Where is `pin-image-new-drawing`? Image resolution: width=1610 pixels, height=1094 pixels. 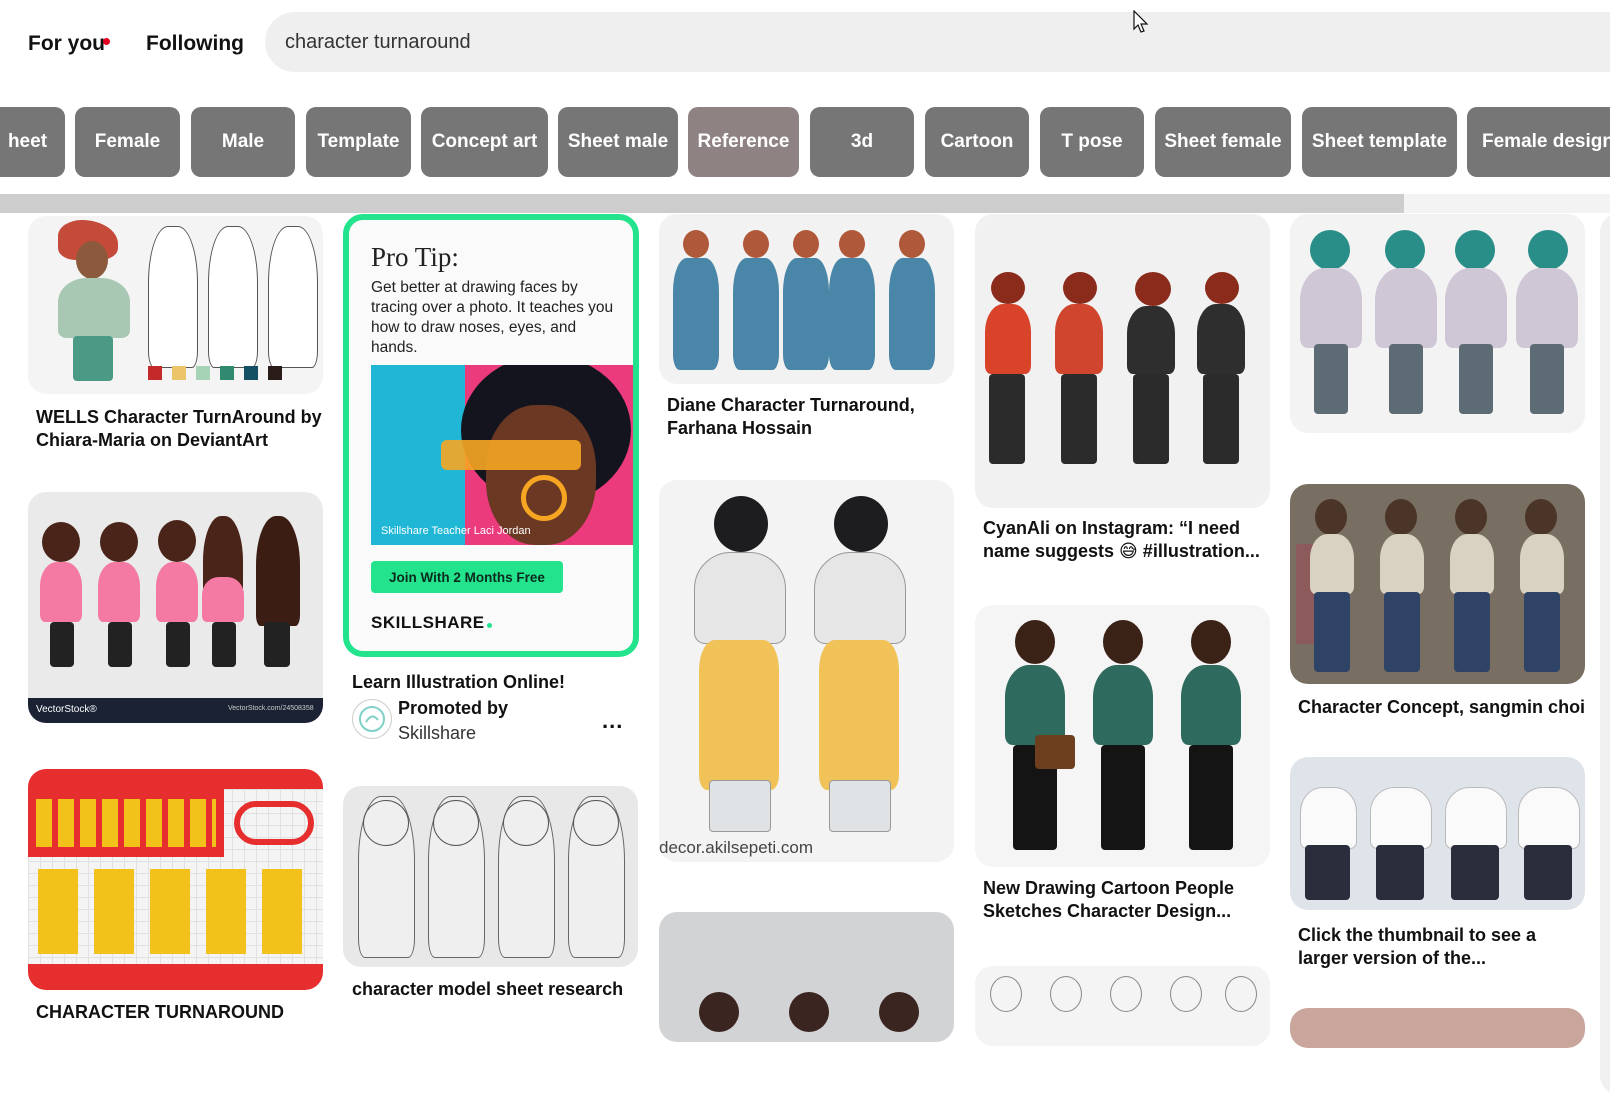
pin-image-new-drawing is located at coordinates (1122, 736).